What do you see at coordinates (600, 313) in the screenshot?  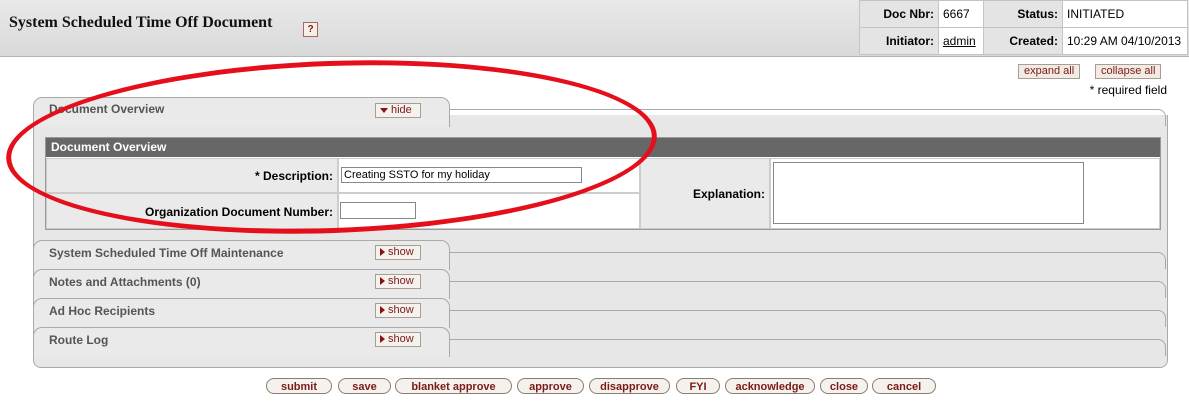 I see `tab-ad-hoc-recipients: Ad Hoc Recipients show` at bounding box center [600, 313].